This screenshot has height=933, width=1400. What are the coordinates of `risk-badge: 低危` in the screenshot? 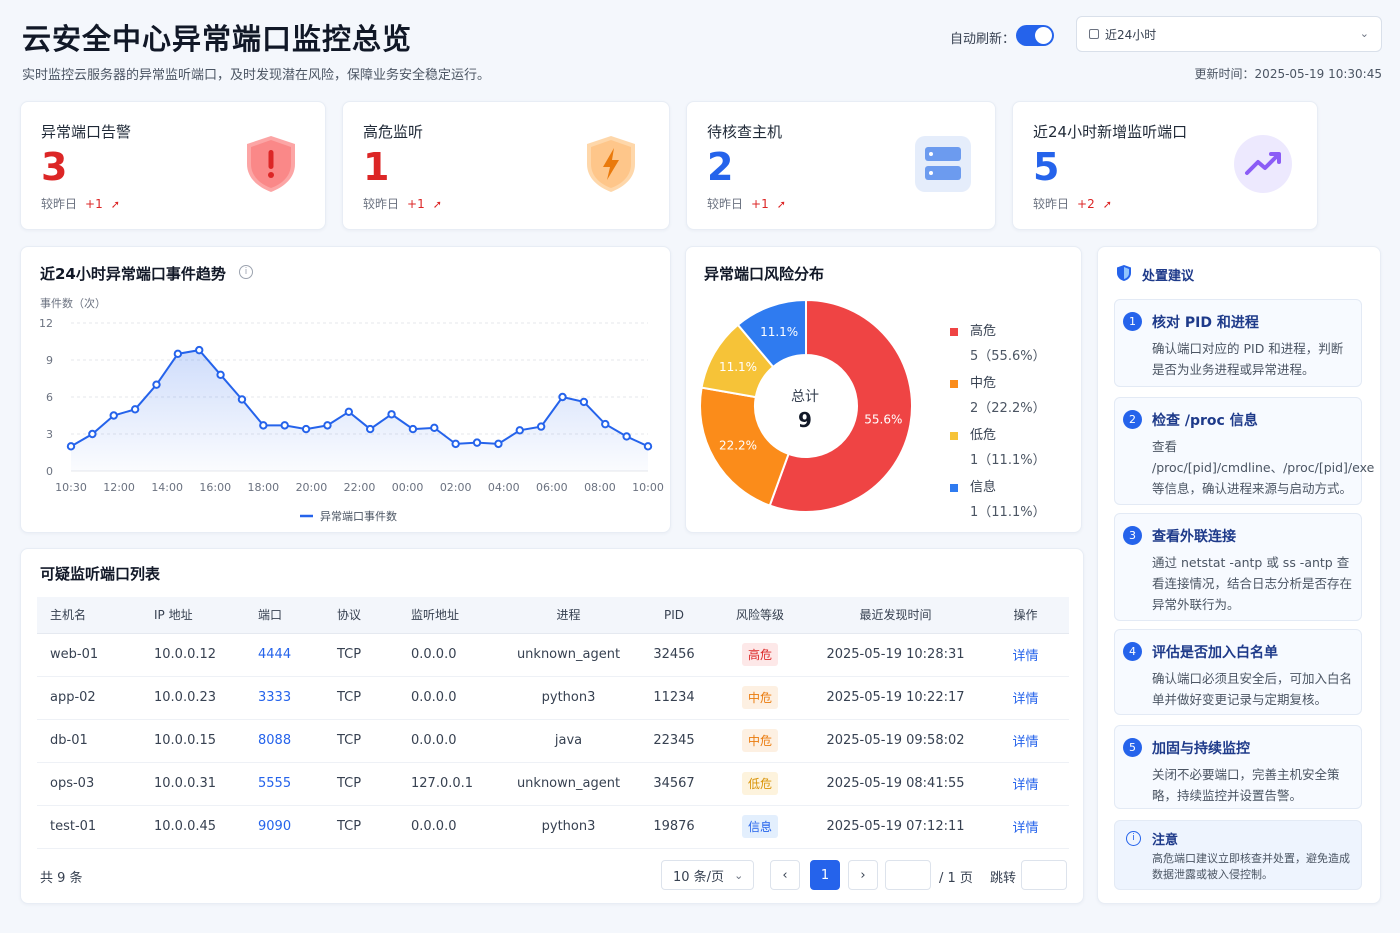 It's located at (759, 783).